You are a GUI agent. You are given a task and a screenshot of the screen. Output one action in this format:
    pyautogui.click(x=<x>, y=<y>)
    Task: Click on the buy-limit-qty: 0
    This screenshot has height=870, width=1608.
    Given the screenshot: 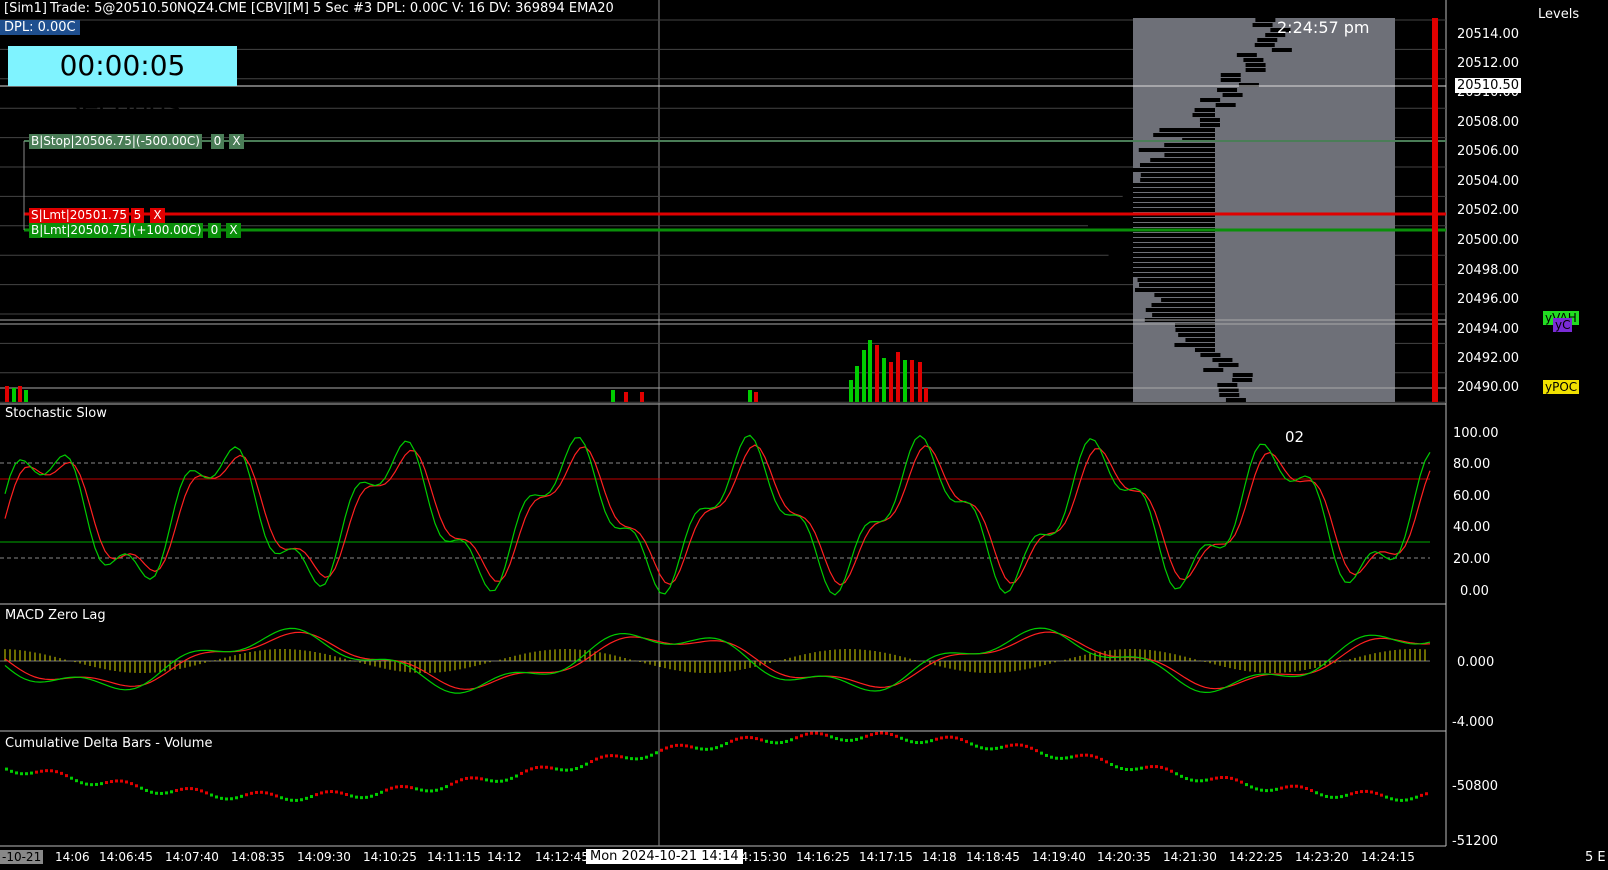 What is the action you would take?
    pyautogui.click(x=214, y=230)
    